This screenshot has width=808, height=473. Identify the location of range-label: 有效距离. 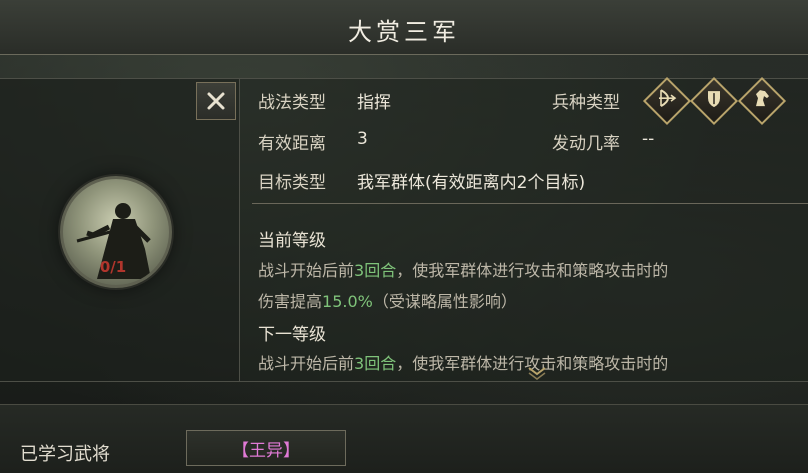
(292, 144).